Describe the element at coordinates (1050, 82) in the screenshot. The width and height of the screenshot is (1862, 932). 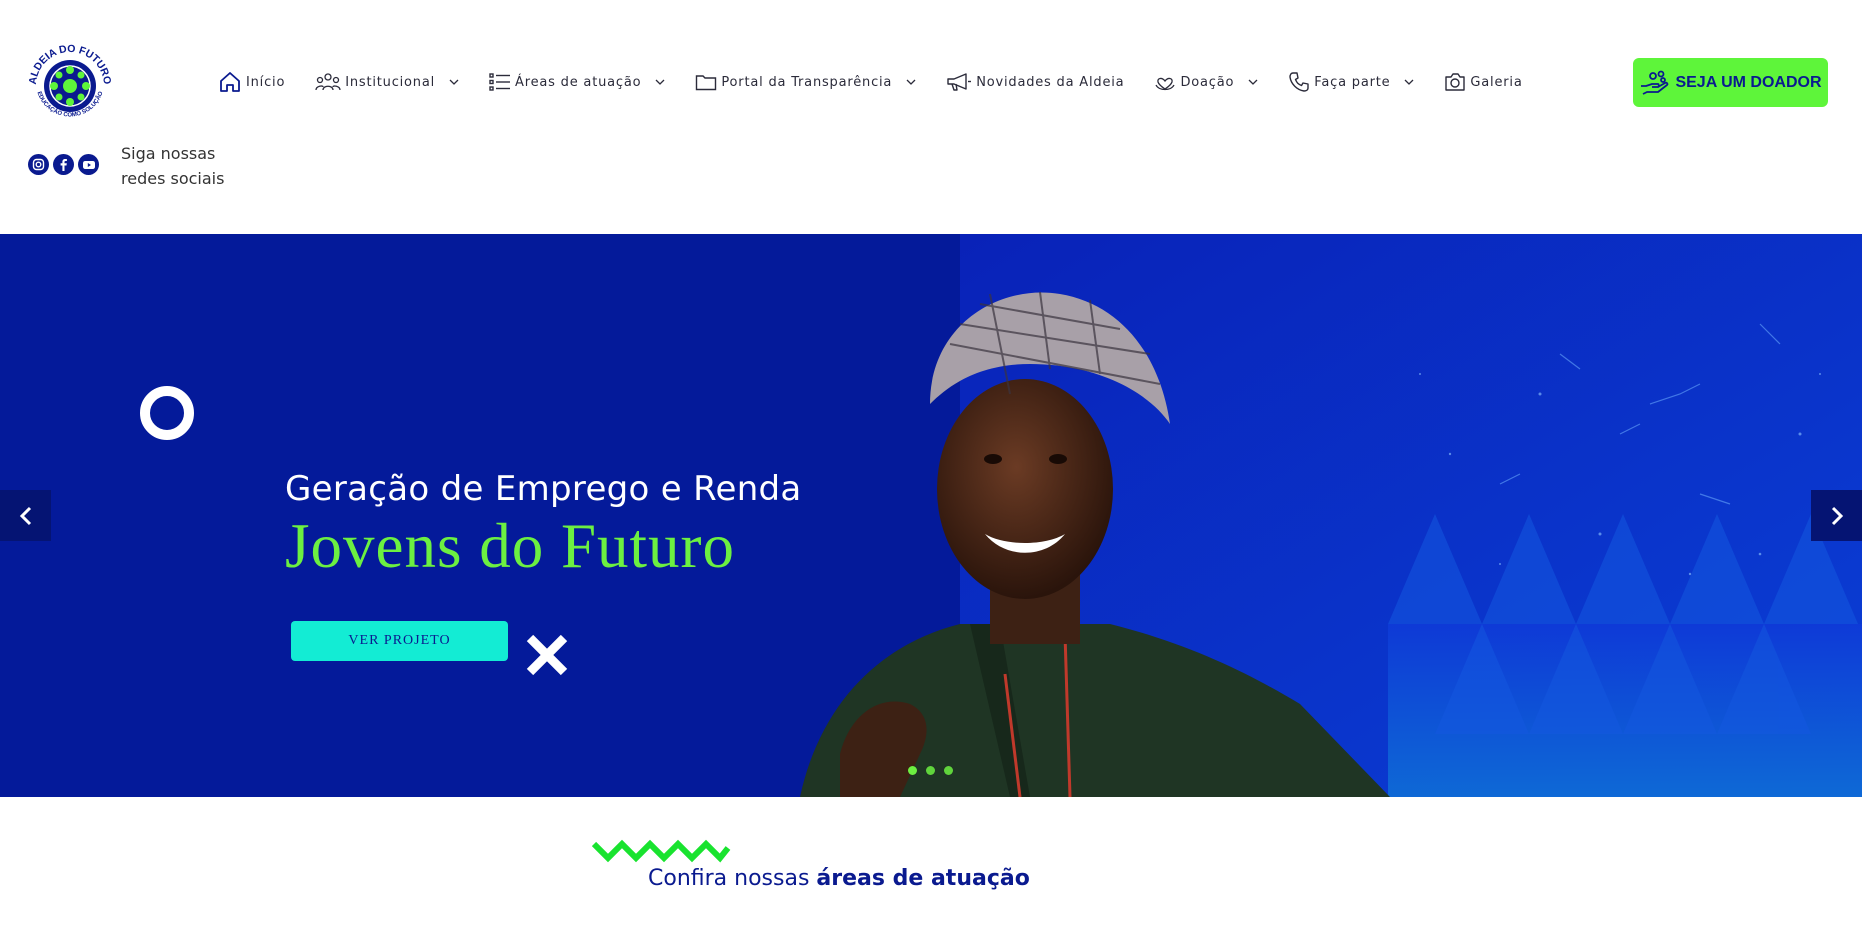
I see `nav-label: Novidades da Aldeia` at that location.